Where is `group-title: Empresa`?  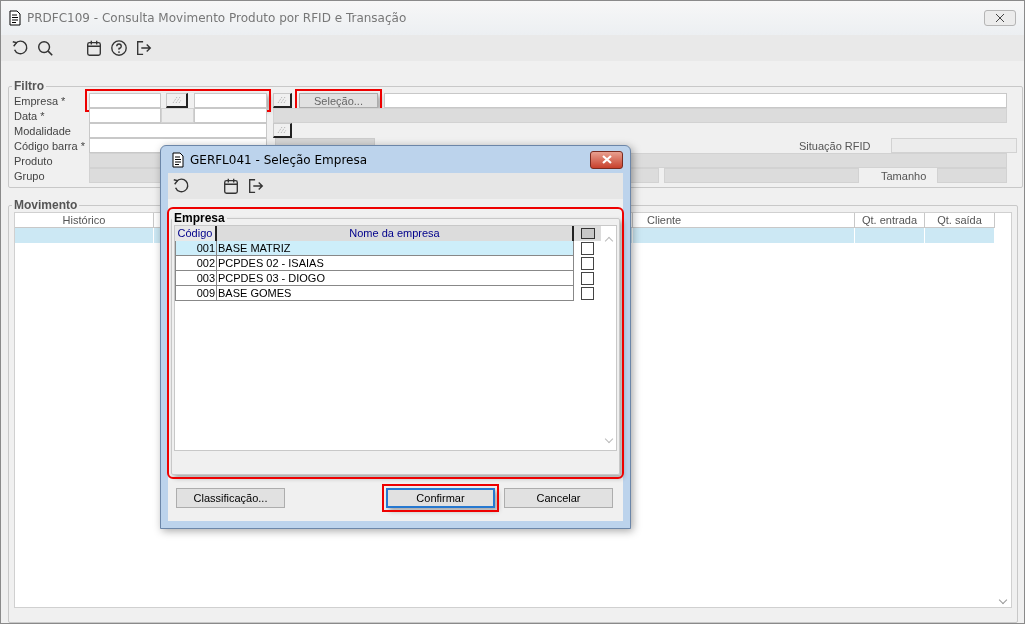
group-title: Empresa is located at coordinates (199, 218).